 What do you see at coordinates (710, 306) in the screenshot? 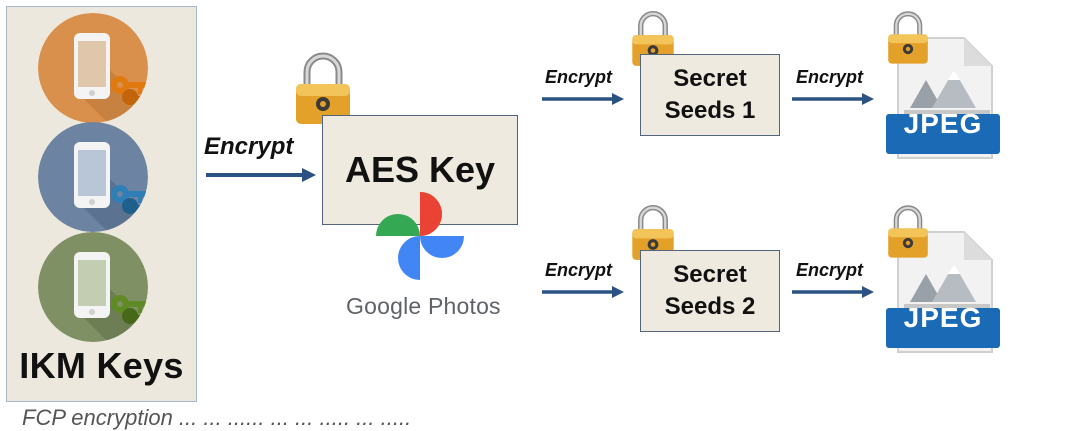
I see `seed-label-line2: Seeds 2` at bounding box center [710, 306].